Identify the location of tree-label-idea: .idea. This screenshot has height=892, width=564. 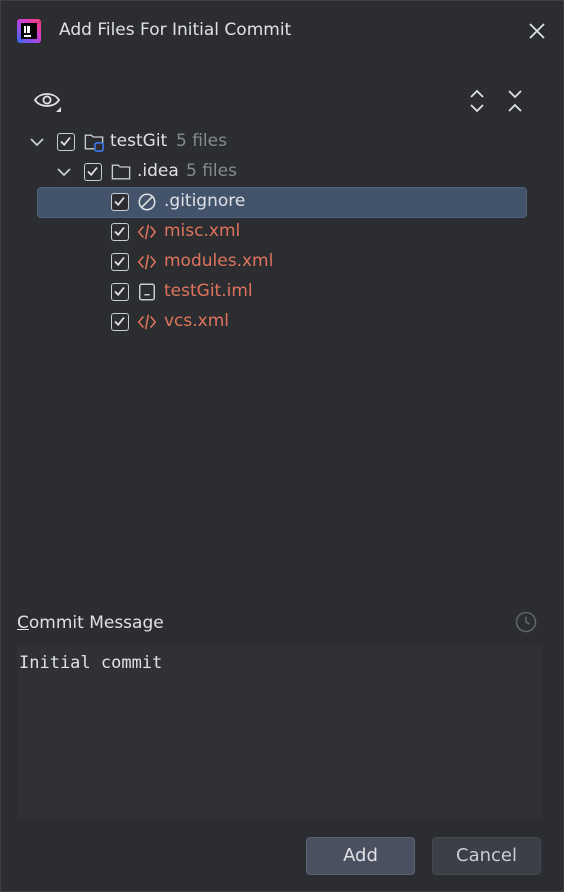
(158, 171).